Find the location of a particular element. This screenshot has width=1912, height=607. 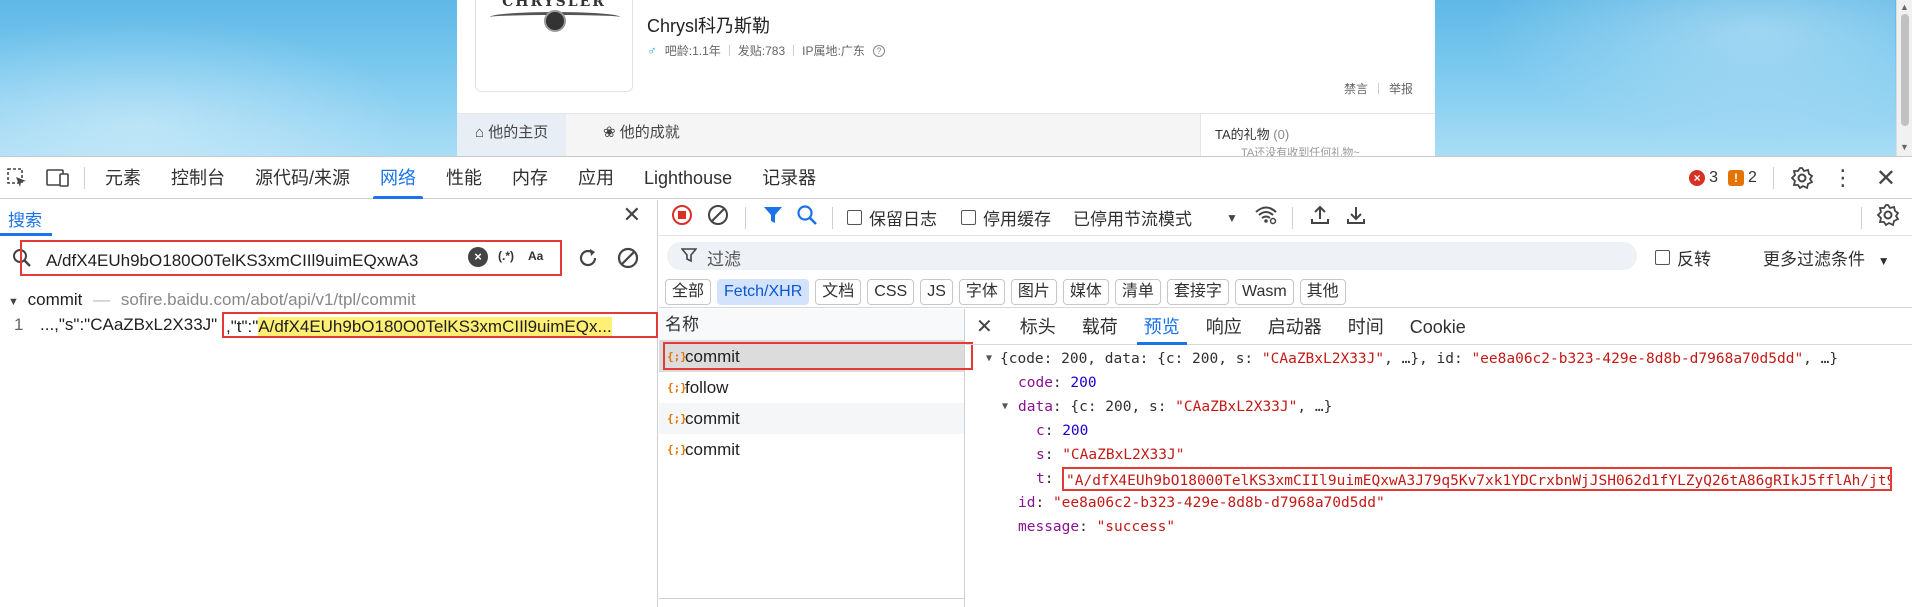

preview-c-row: c: 200 is located at coordinates (1439, 431).